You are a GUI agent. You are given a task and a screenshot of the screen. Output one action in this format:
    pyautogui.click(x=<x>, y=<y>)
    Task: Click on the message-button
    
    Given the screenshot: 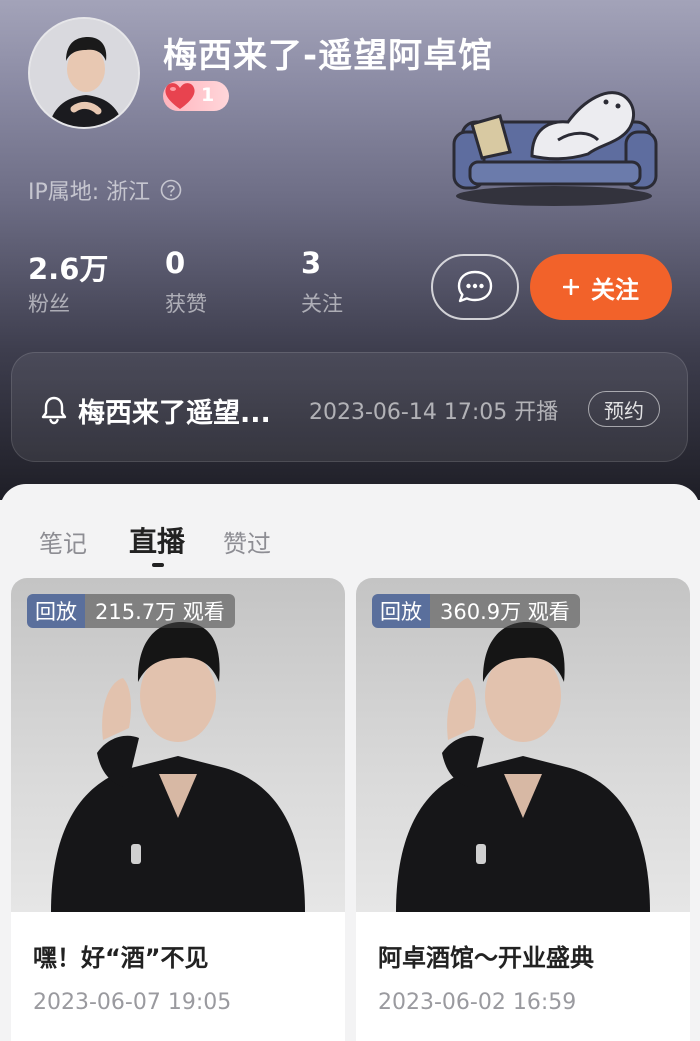 What is the action you would take?
    pyautogui.click(x=475, y=287)
    